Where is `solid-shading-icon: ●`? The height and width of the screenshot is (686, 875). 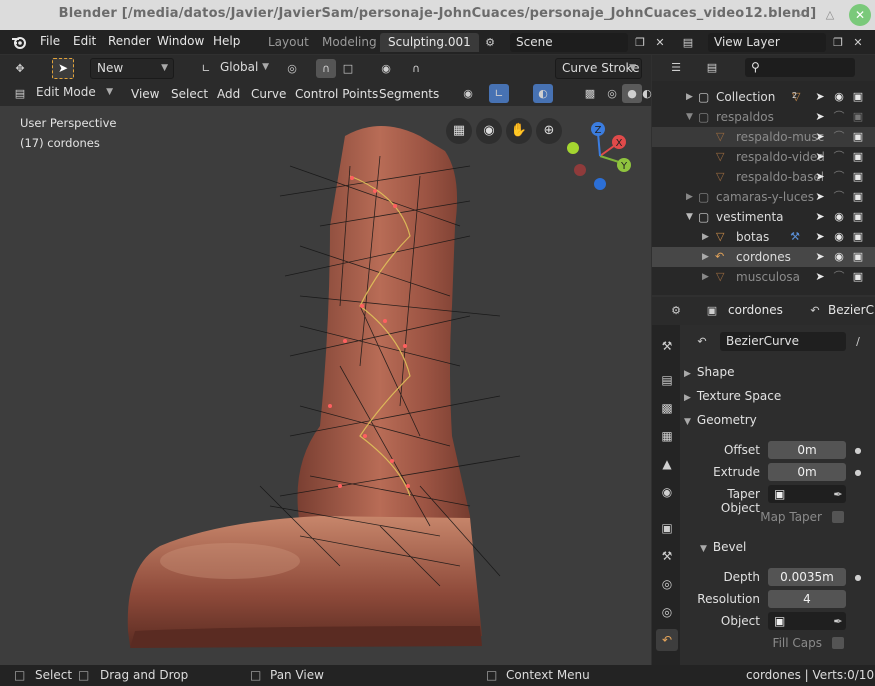 solid-shading-icon: ● is located at coordinates (632, 93).